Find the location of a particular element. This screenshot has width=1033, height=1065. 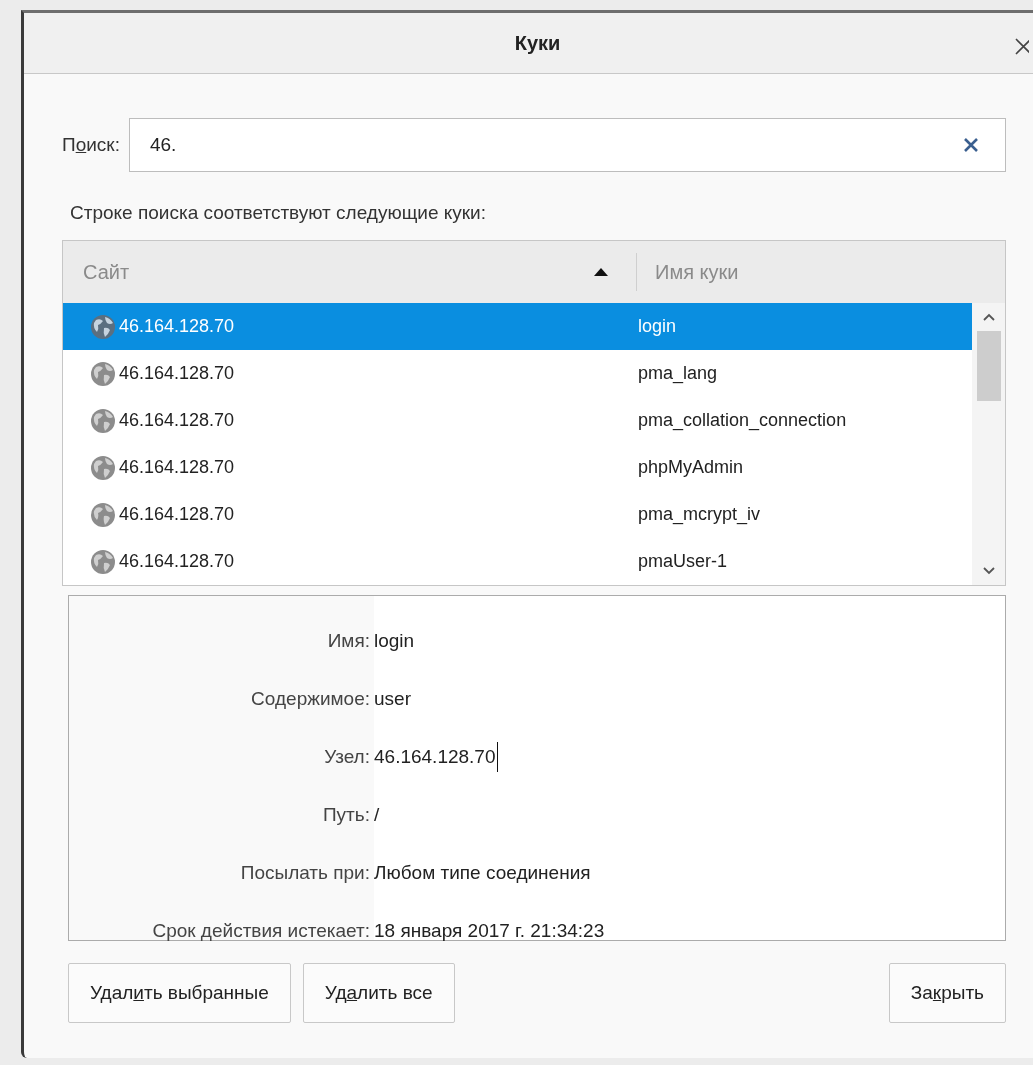

dialog-button: Удалить все is located at coordinates (378, 993).